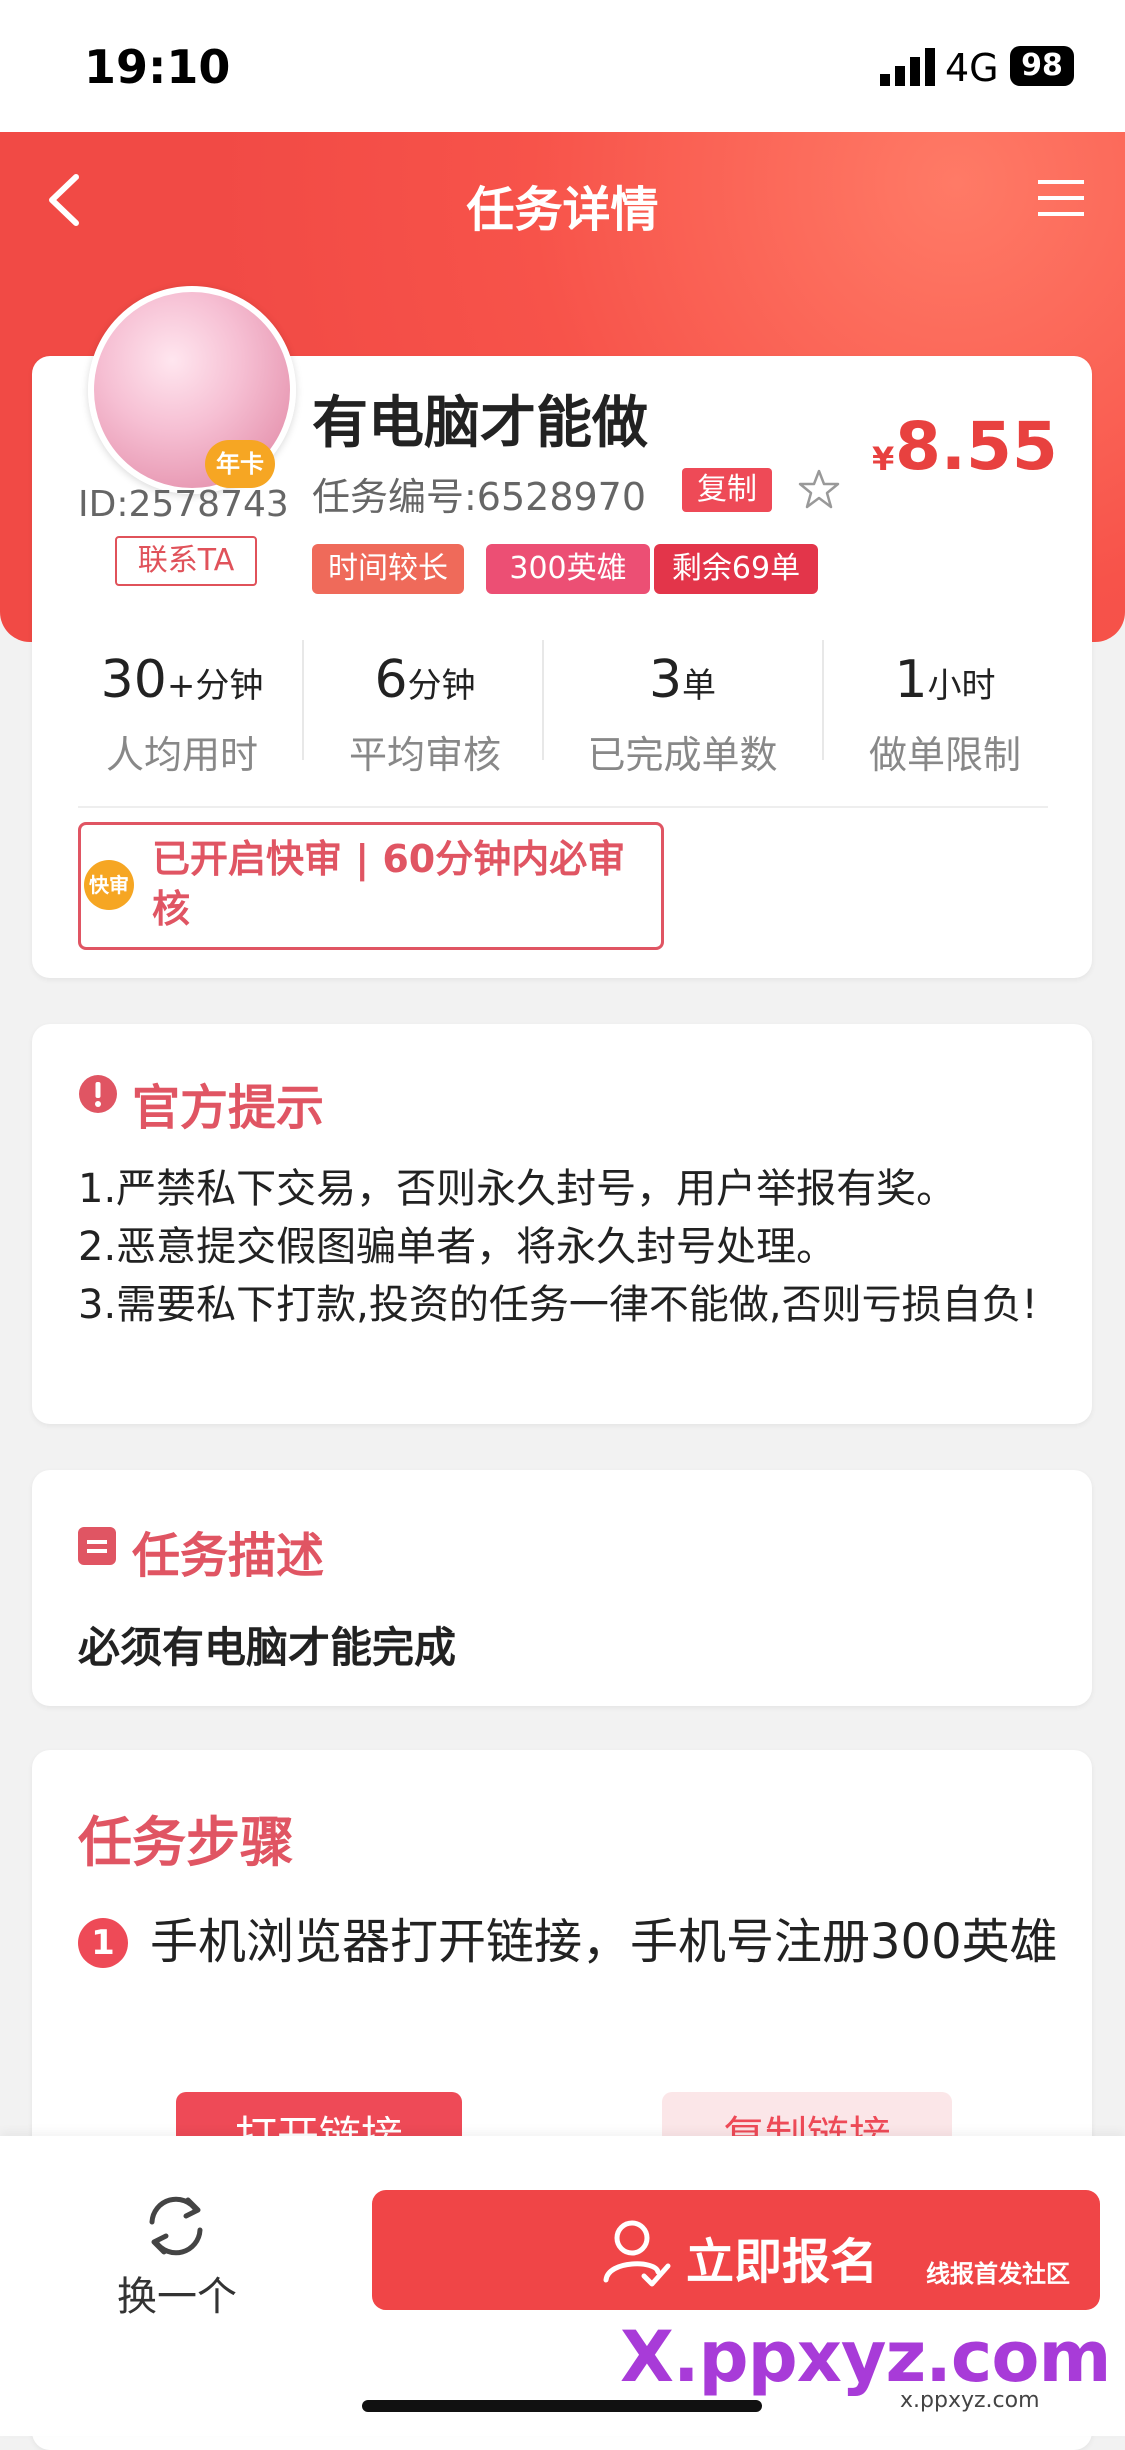  Describe the element at coordinates (215, 686) in the screenshot. I see `stat-unit: +分钟` at that location.